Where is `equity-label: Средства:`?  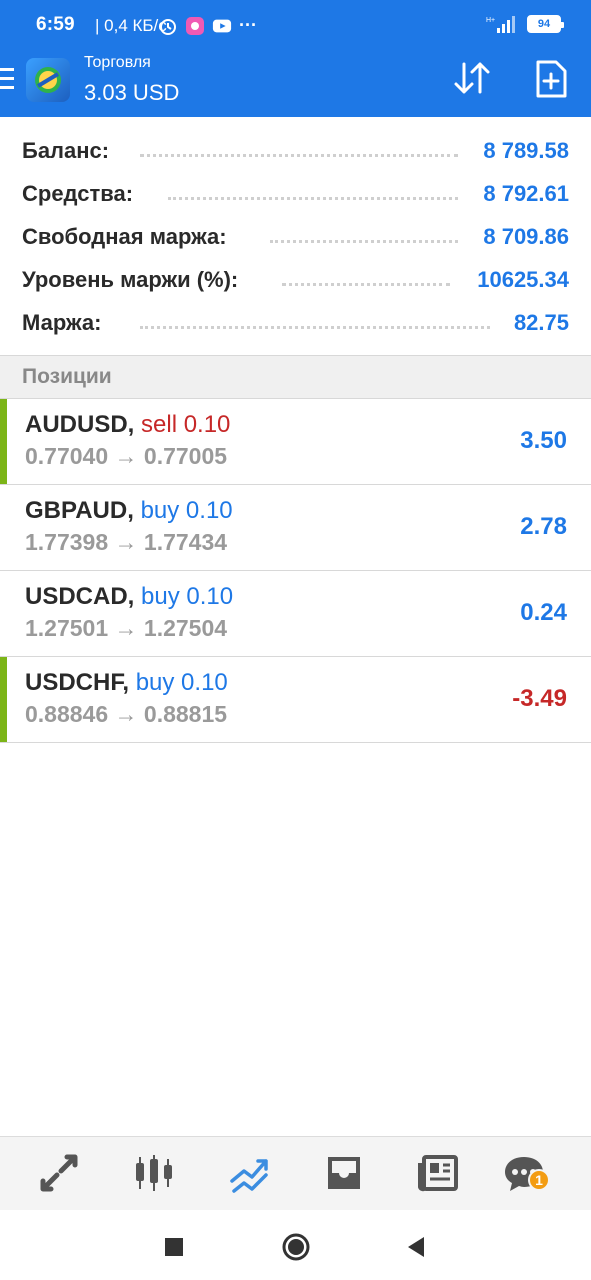 equity-label: Средства: is located at coordinates (78, 193).